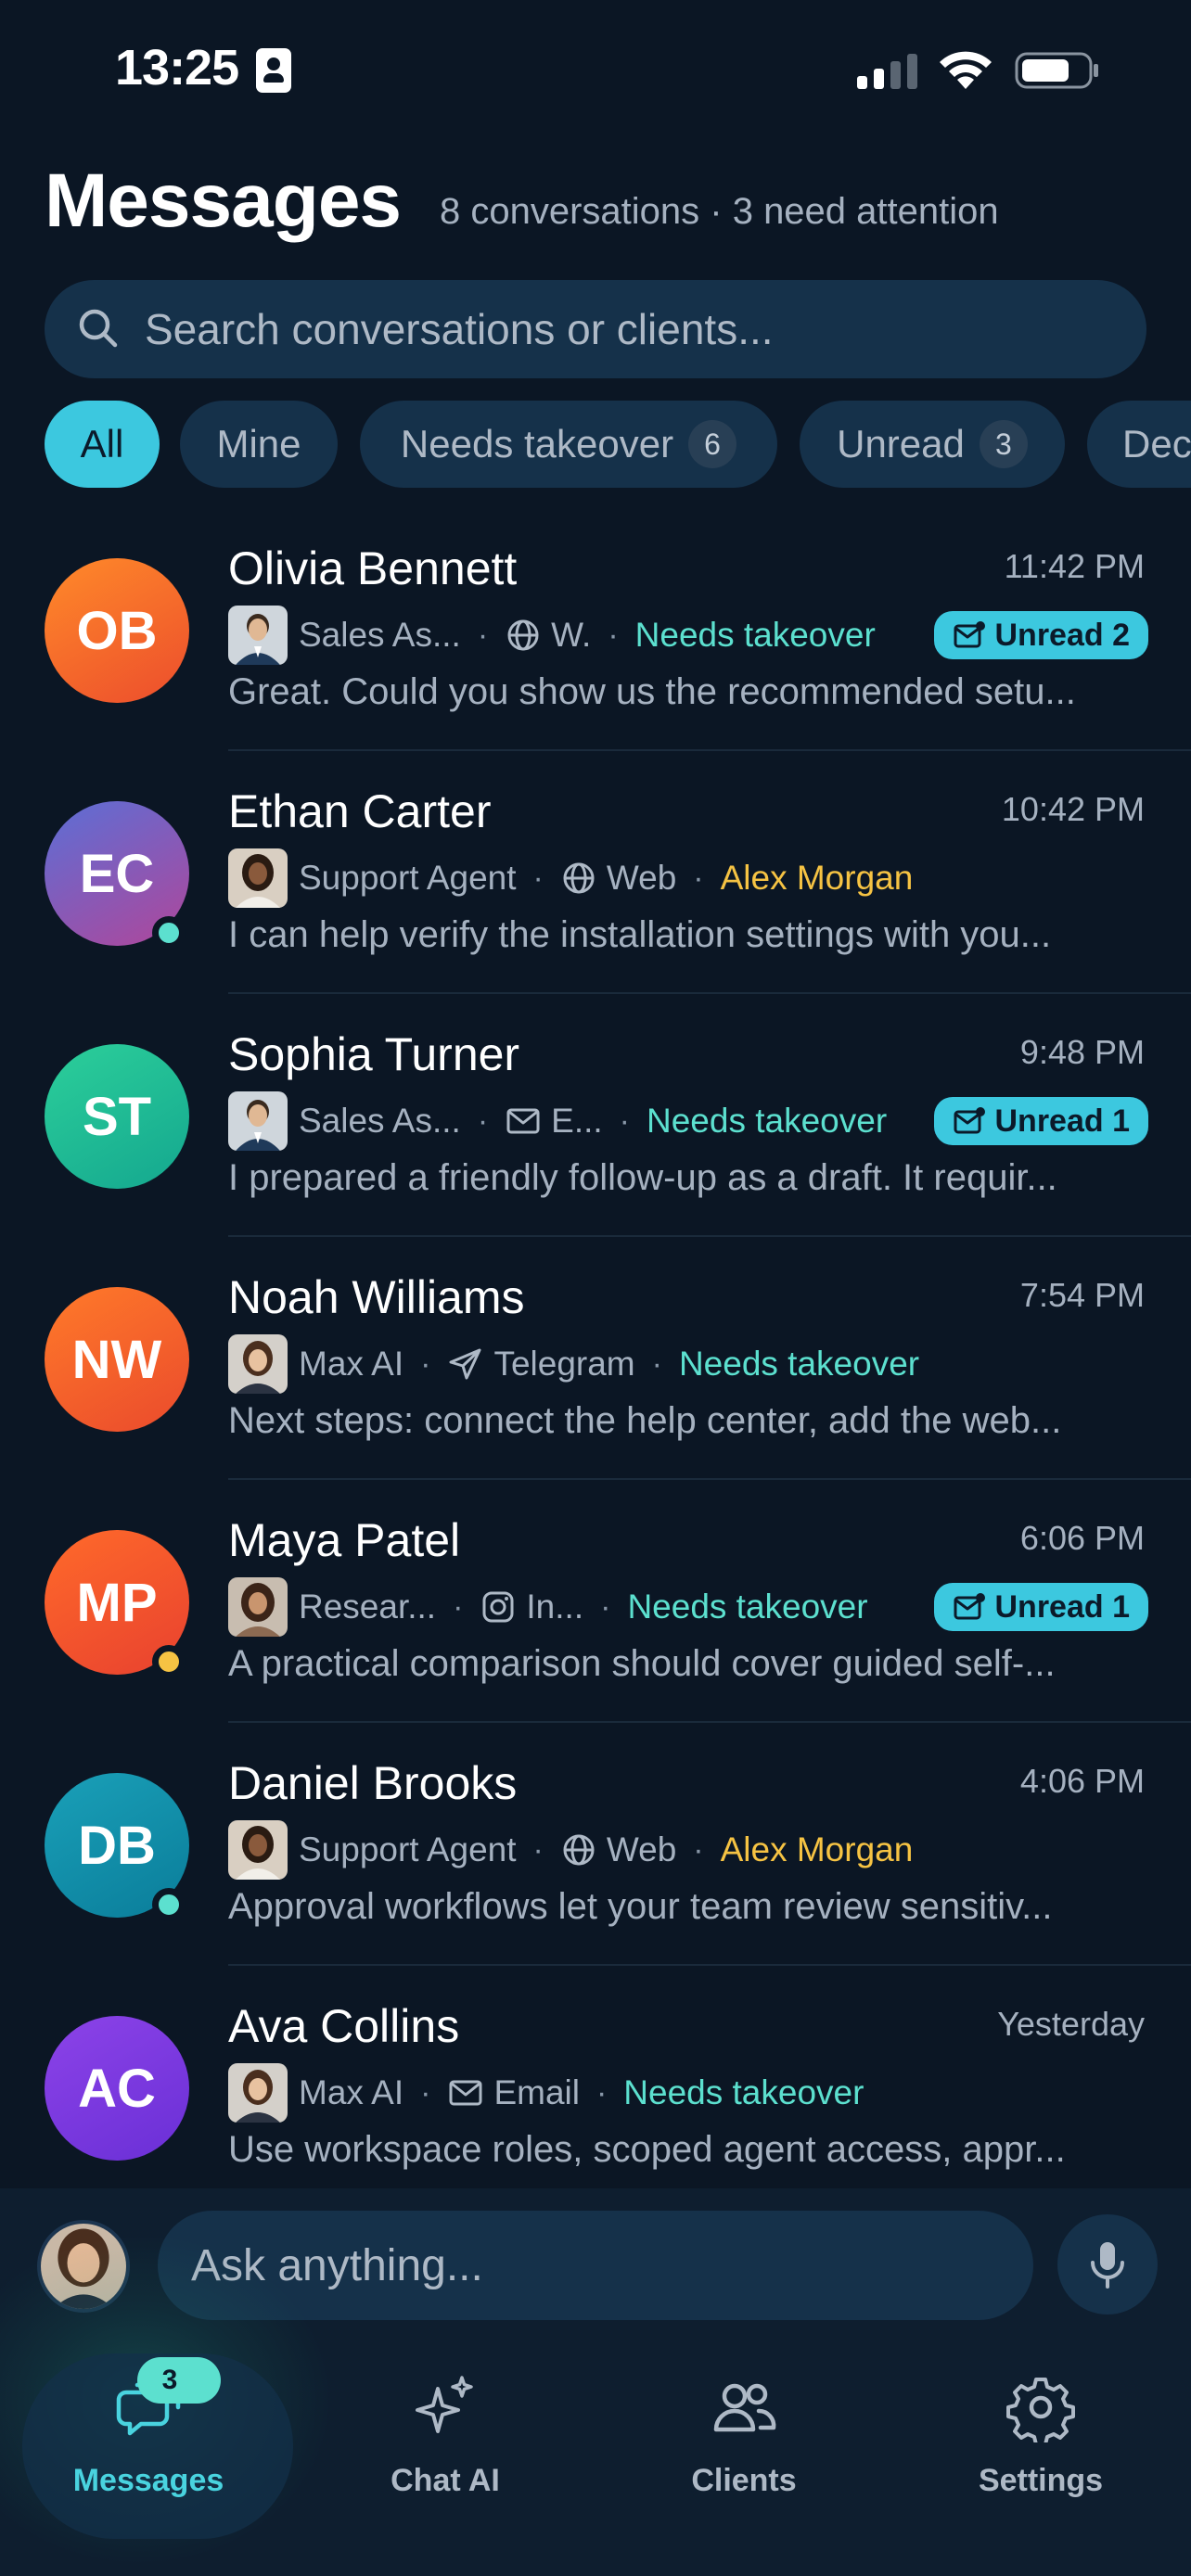 Image resolution: width=1191 pixels, height=2576 pixels. Describe the element at coordinates (1082, 1295) in the screenshot. I see `conversation-time: 7:54 PM` at that location.